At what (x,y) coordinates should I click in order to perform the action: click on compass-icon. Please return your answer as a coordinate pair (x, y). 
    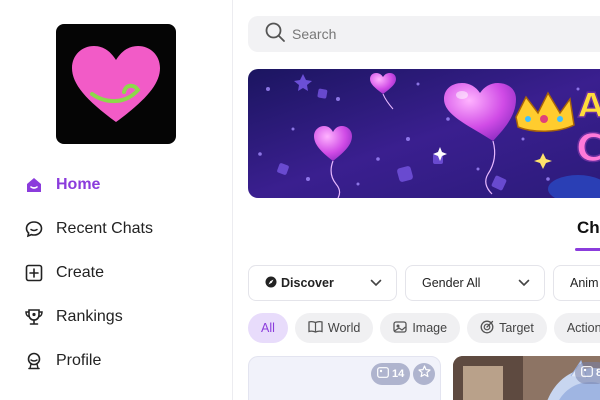
    Looking at the image, I should click on (271, 283).